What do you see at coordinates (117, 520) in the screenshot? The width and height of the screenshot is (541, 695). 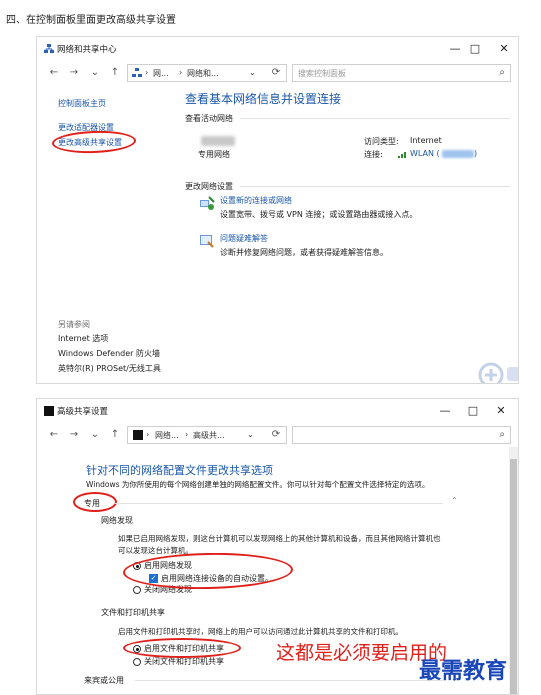 I see `network-discovery-heading: 网络发现` at bounding box center [117, 520].